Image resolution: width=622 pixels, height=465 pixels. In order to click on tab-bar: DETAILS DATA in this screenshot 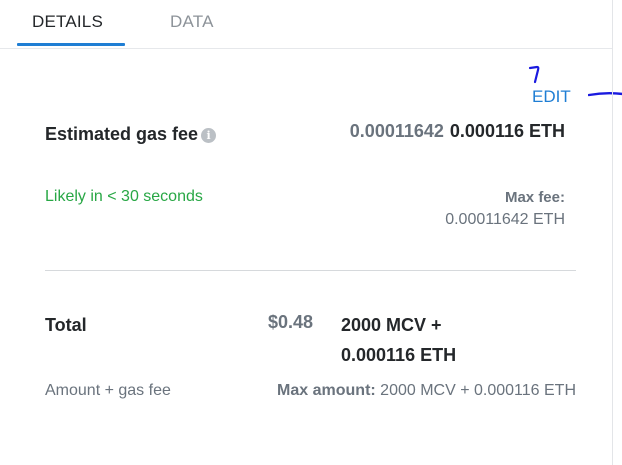, I will do `click(306, 24)`.